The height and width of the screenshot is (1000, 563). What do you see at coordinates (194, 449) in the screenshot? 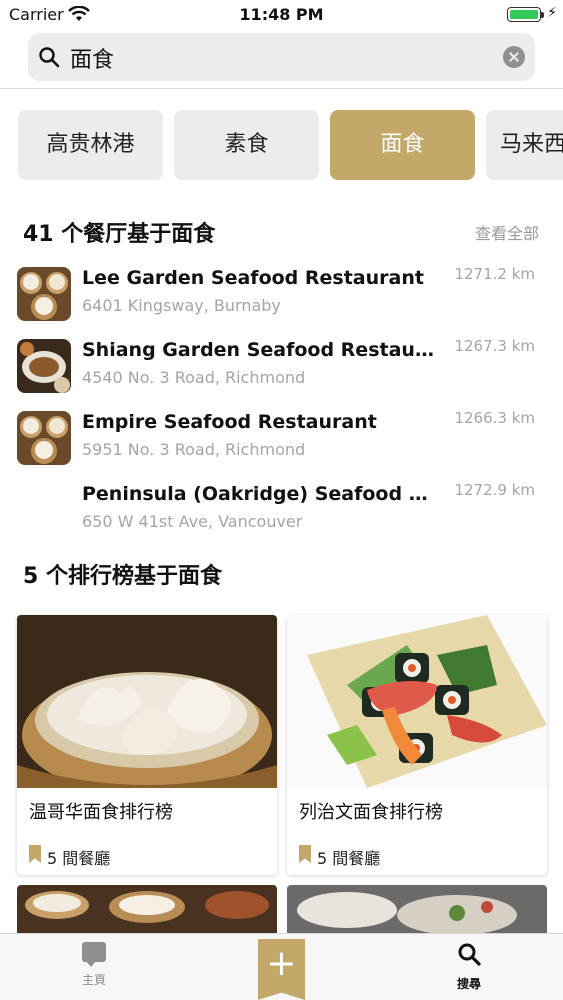
I see `restaurant-address: 5951 No. 3 Road, Richmond` at bounding box center [194, 449].